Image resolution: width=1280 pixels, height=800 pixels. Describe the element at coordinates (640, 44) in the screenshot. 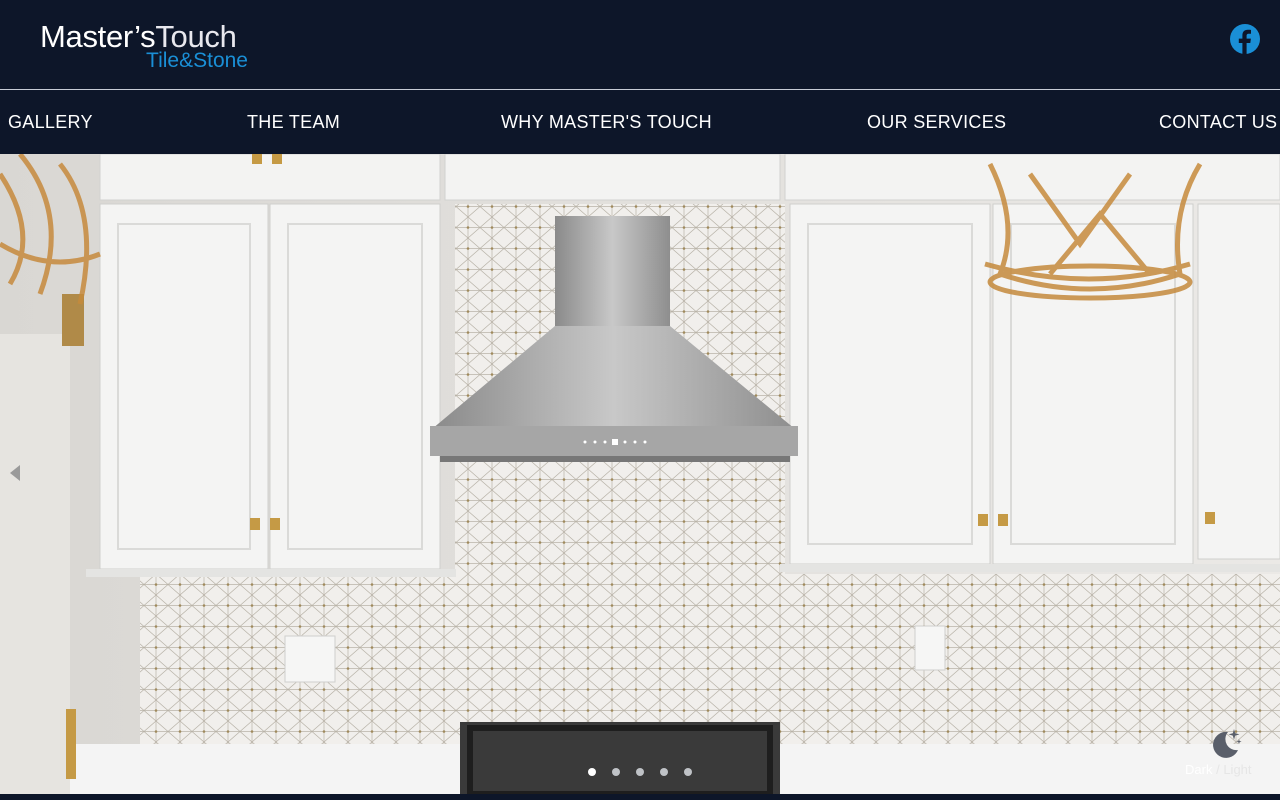

I see `site-header: Master’sTouch Tile&Stone` at that location.